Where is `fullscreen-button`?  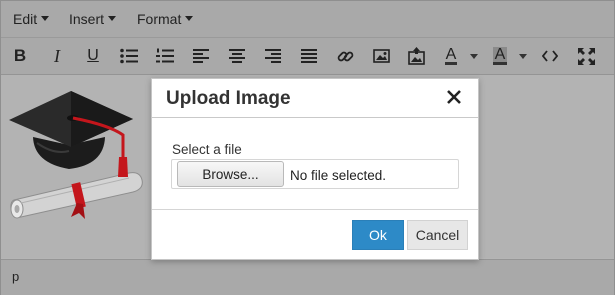 fullscreen-button is located at coordinates (586, 56).